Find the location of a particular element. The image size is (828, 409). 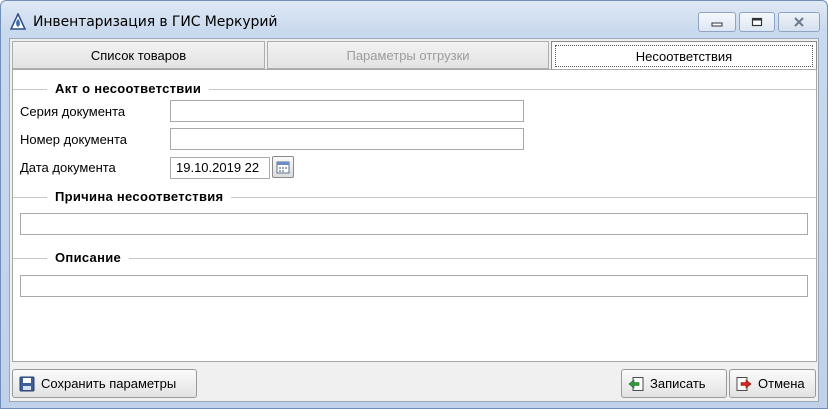

description-section-title: Описание is located at coordinates (88, 257).